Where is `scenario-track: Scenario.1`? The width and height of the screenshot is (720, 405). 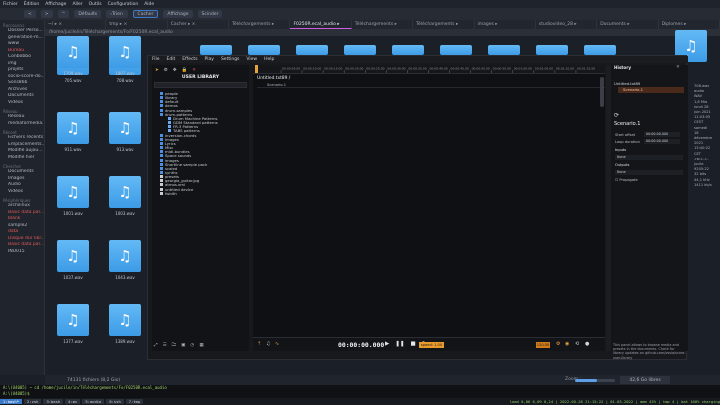
scenario-track: Scenario.1 is located at coordinates (431, 85).